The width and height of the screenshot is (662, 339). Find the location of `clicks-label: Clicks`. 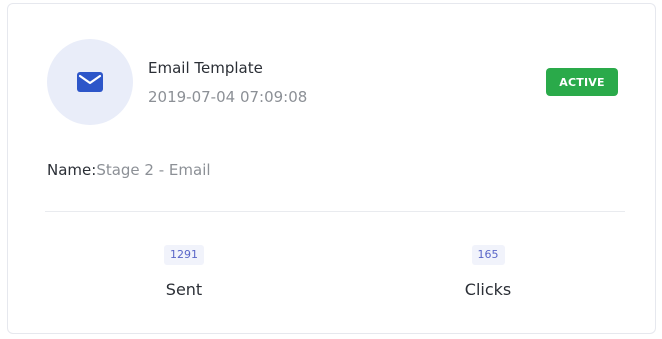

clicks-label: Clicks is located at coordinates (488, 289).